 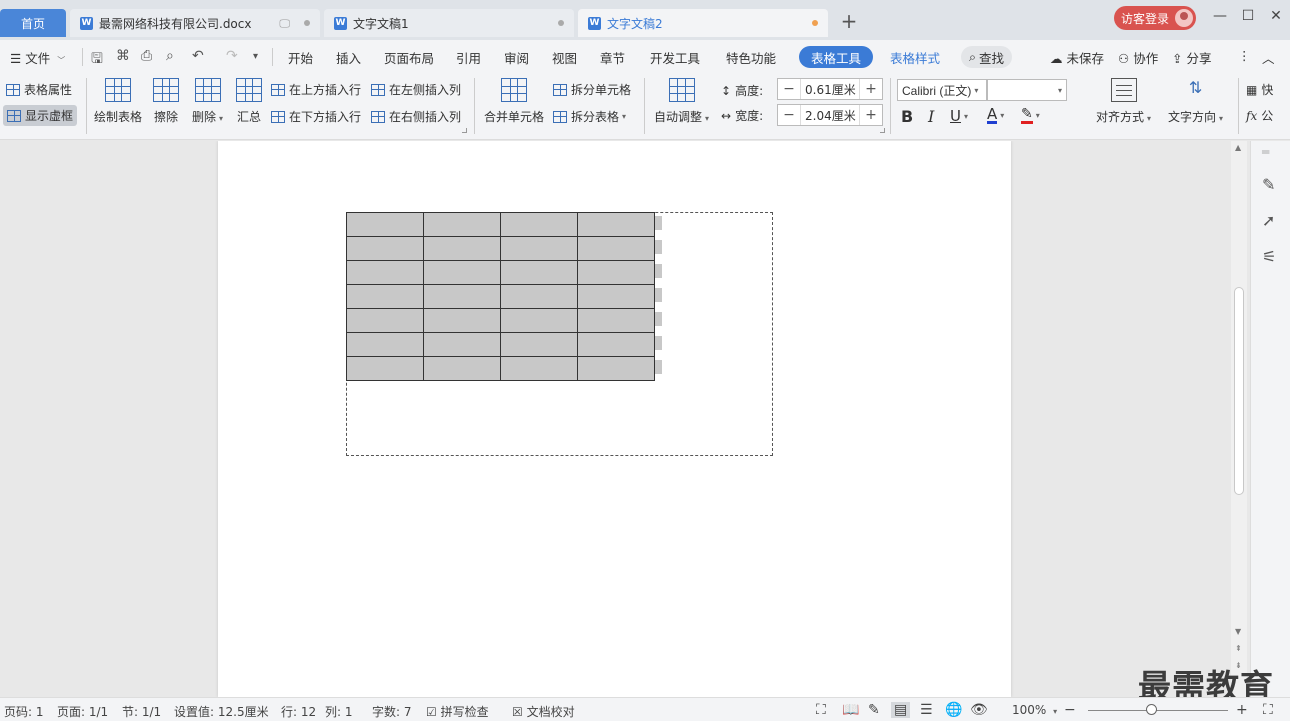 I want to click on status-page: 页面: 1/1, so click(x=82, y=711).